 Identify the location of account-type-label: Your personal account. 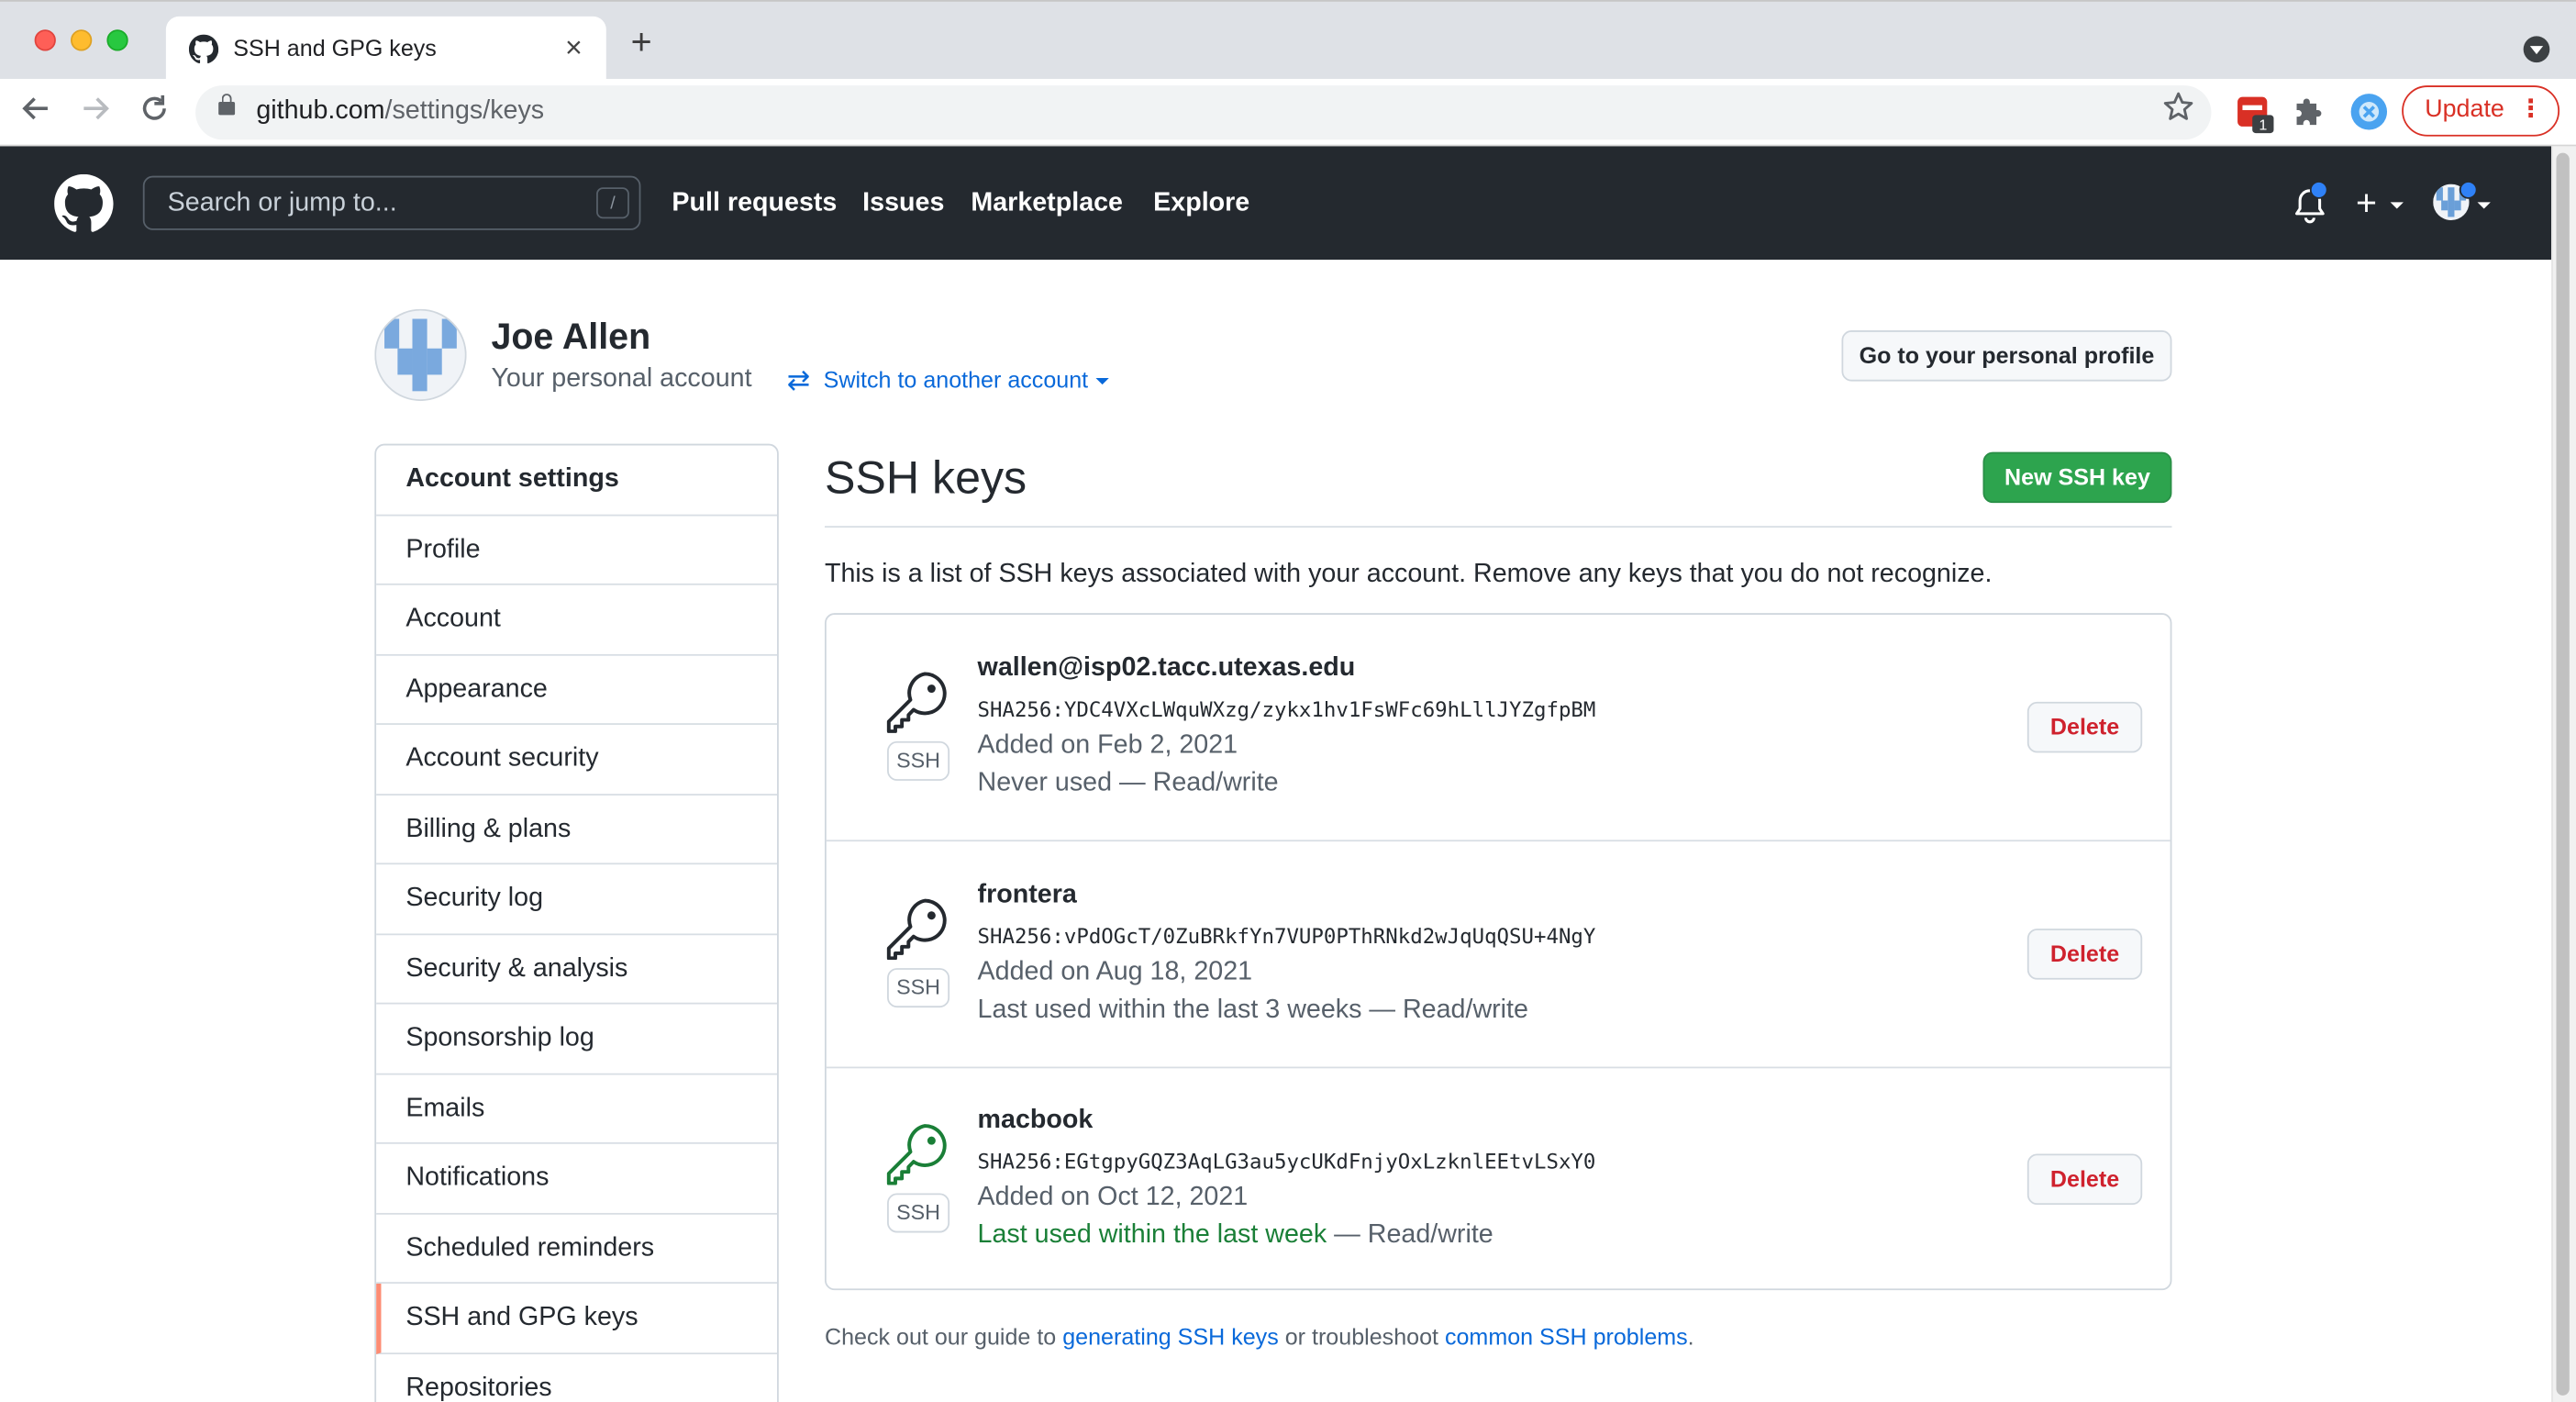
(621, 379).